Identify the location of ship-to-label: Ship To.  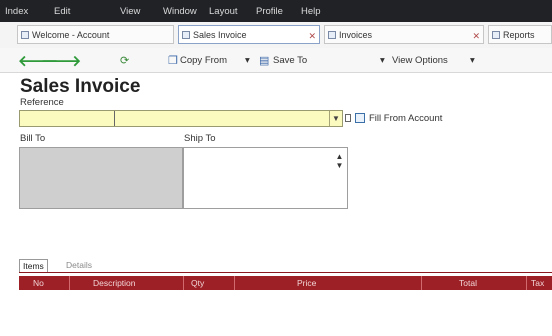
(200, 138).